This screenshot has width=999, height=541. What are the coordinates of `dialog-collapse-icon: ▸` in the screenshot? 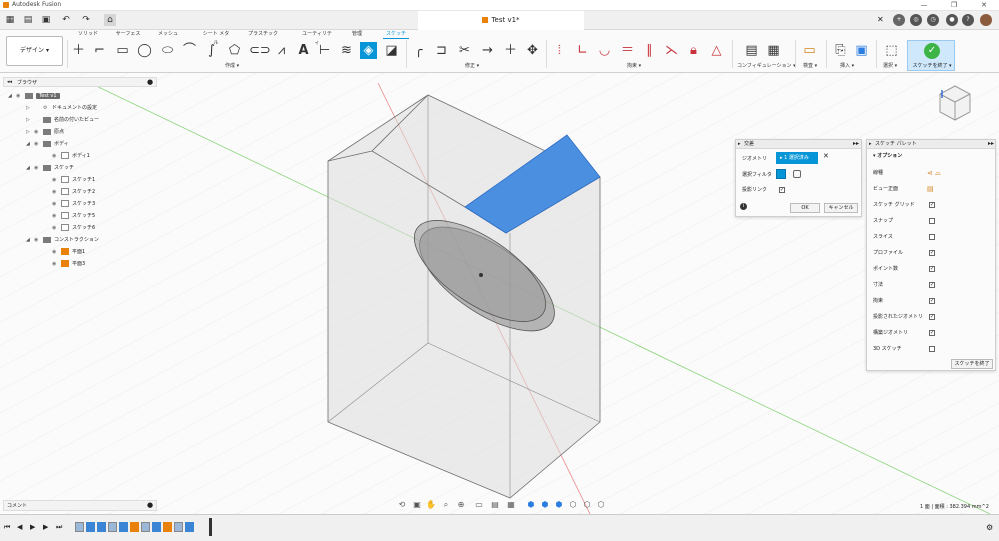 It's located at (739, 144).